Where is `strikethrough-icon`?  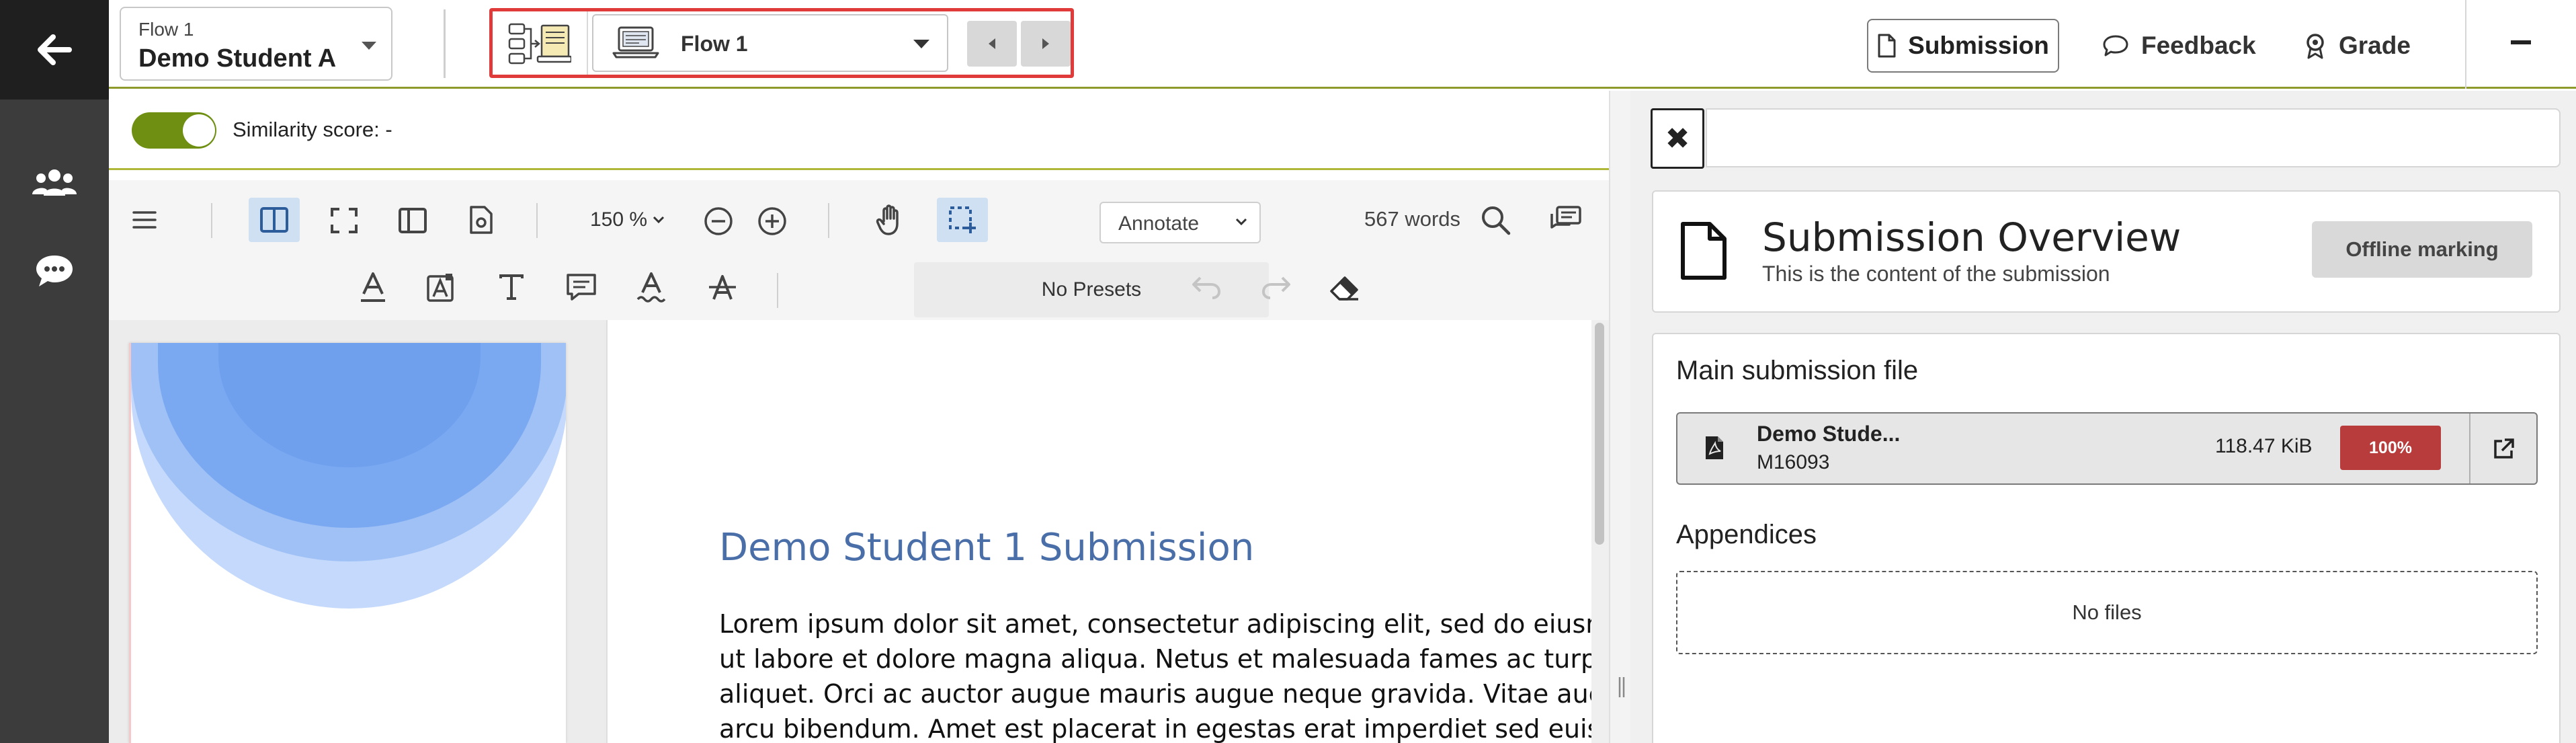 strikethrough-icon is located at coordinates (723, 287).